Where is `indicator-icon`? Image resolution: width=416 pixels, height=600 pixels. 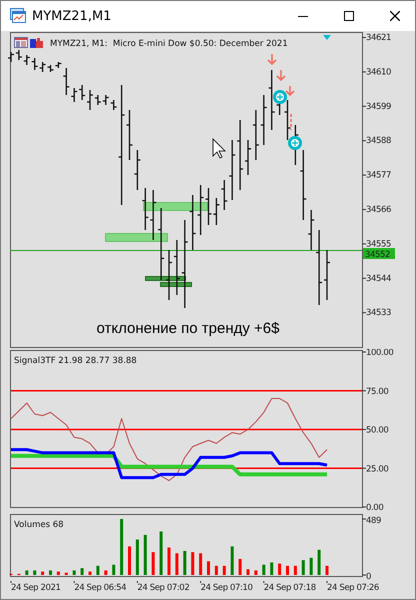
indicator-icon is located at coordinates (36, 43).